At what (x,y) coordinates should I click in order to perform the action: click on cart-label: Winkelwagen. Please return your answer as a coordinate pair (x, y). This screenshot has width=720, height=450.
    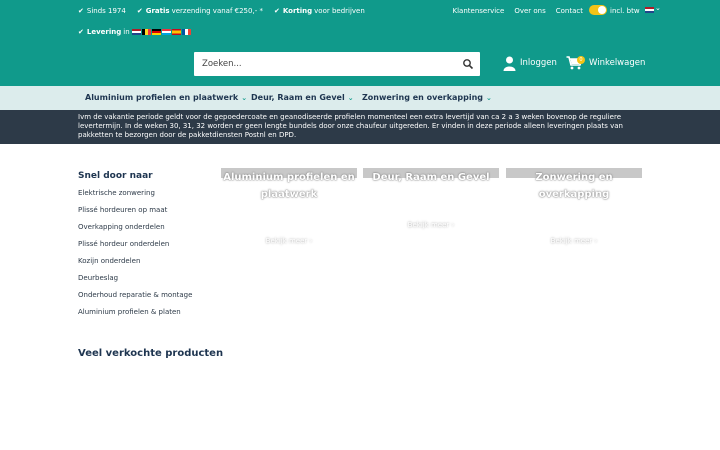
    Looking at the image, I should click on (617, 63).